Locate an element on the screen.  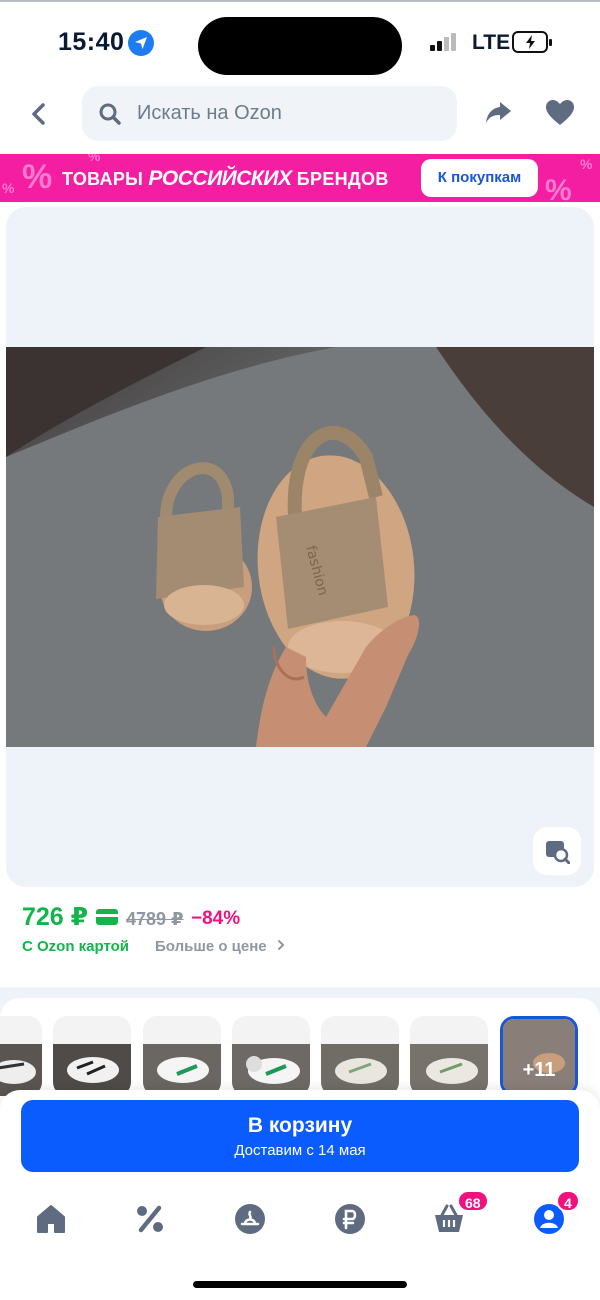
nav-profile: 4 is located at coordinates (556, 1213).